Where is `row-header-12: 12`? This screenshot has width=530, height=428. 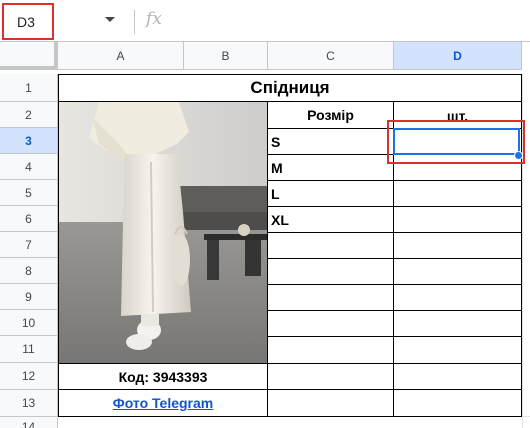 row-header-12: 12 is located at coordinates (29, 376).